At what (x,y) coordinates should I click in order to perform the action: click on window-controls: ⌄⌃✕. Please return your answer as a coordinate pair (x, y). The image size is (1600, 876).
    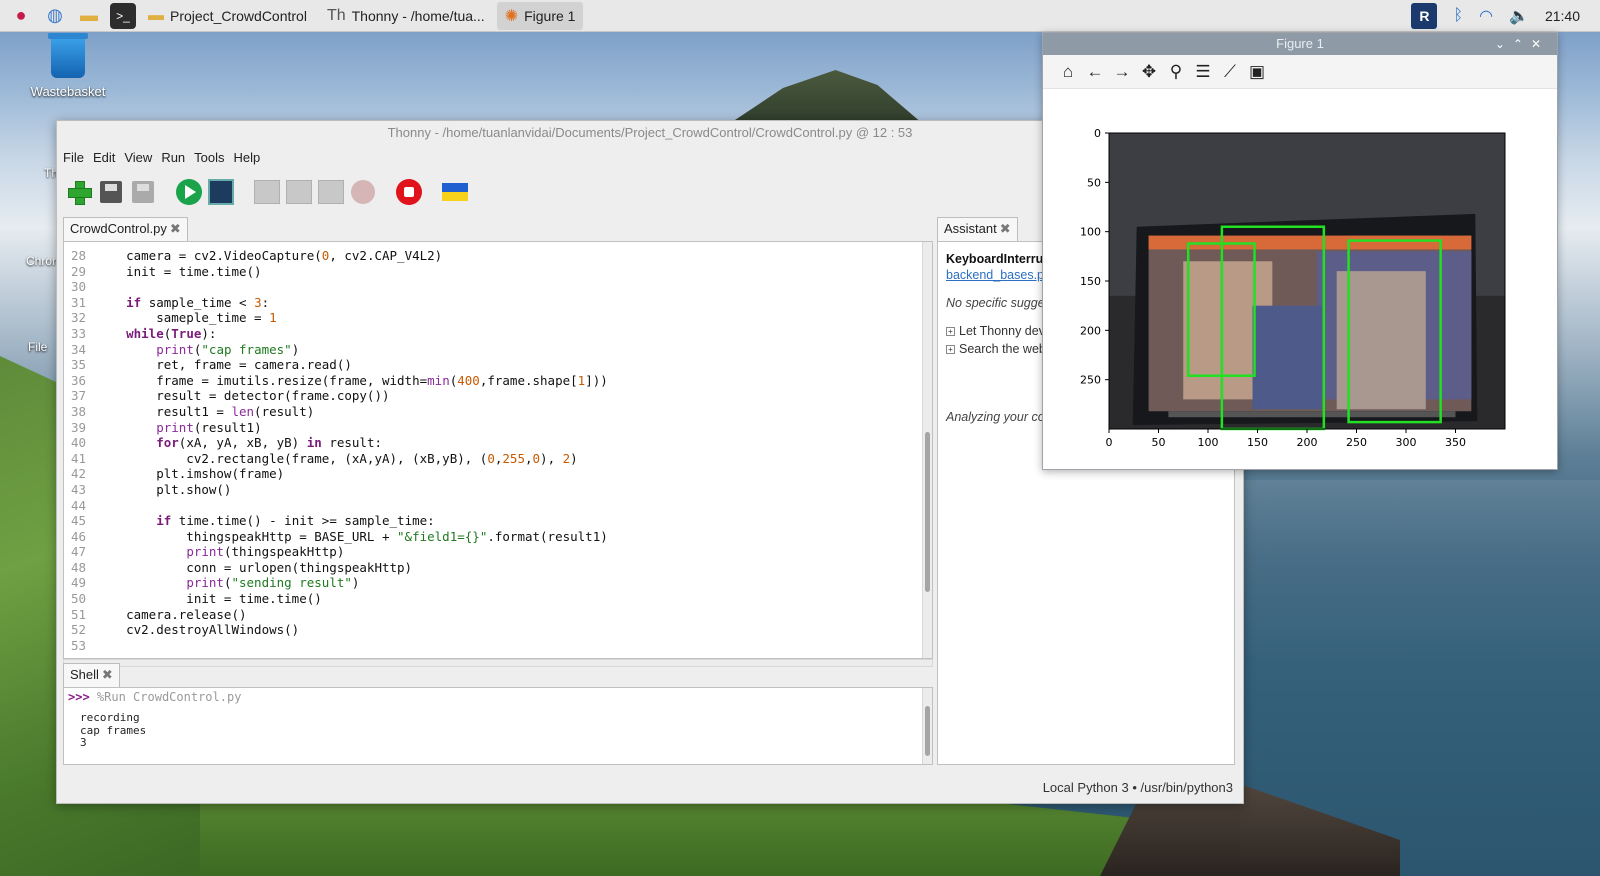
    Looking at the image, I should click on (1522, 44).